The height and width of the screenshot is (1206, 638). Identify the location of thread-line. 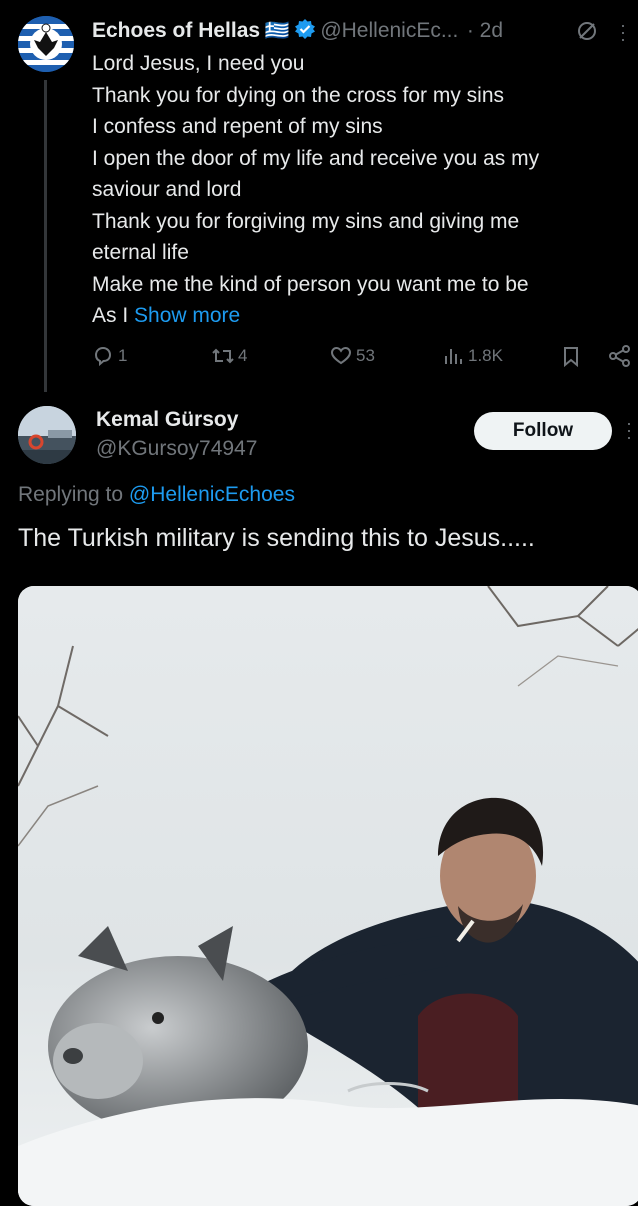
(45, 236).